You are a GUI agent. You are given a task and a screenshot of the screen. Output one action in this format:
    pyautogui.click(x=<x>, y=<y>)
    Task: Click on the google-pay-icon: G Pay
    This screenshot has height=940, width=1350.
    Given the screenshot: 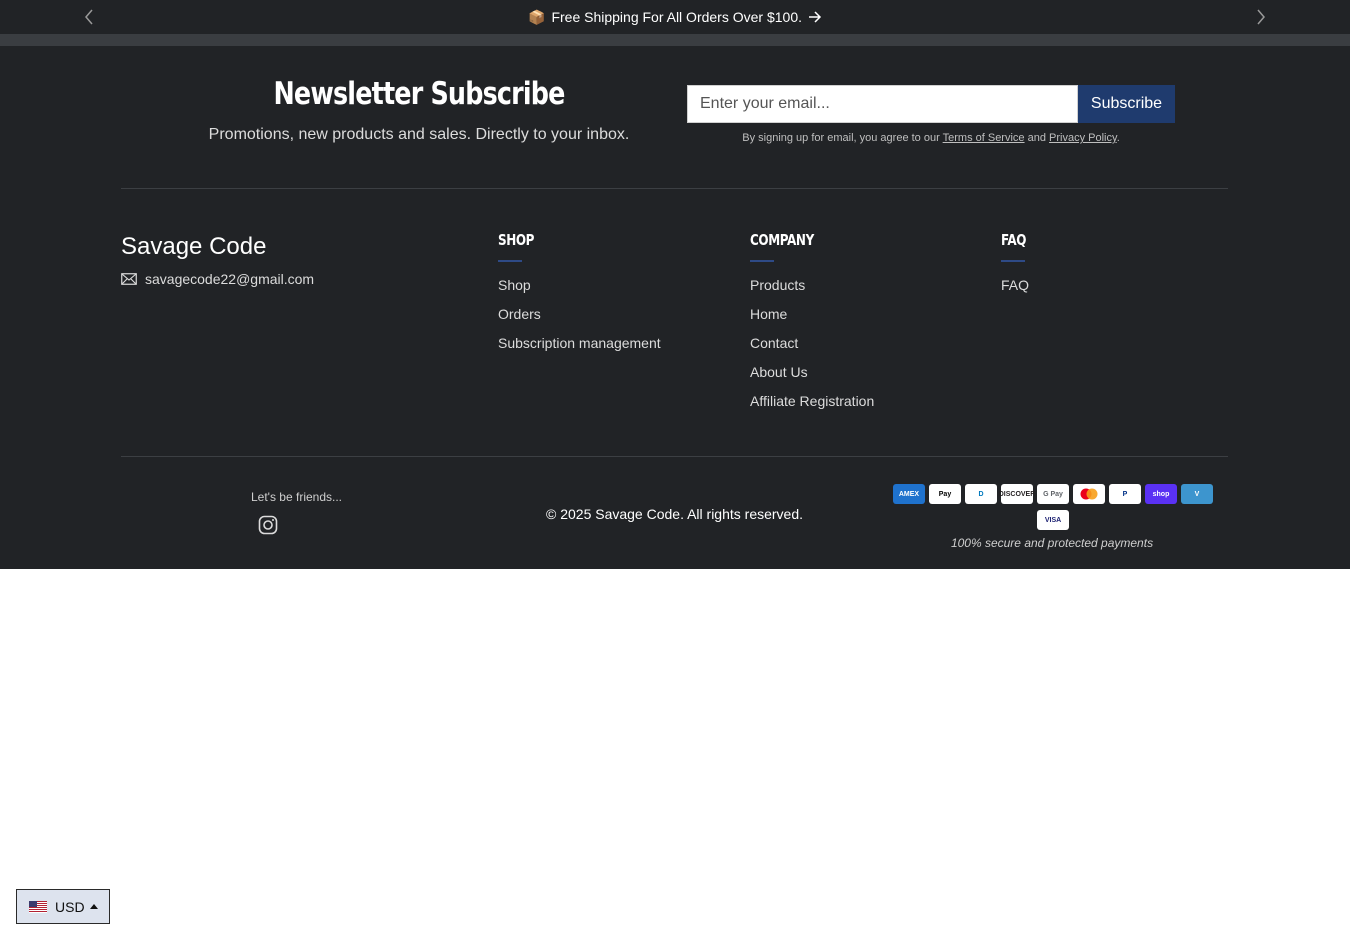 What is the action you would take?
    pyautogui.click(x=1053, y=494)
    